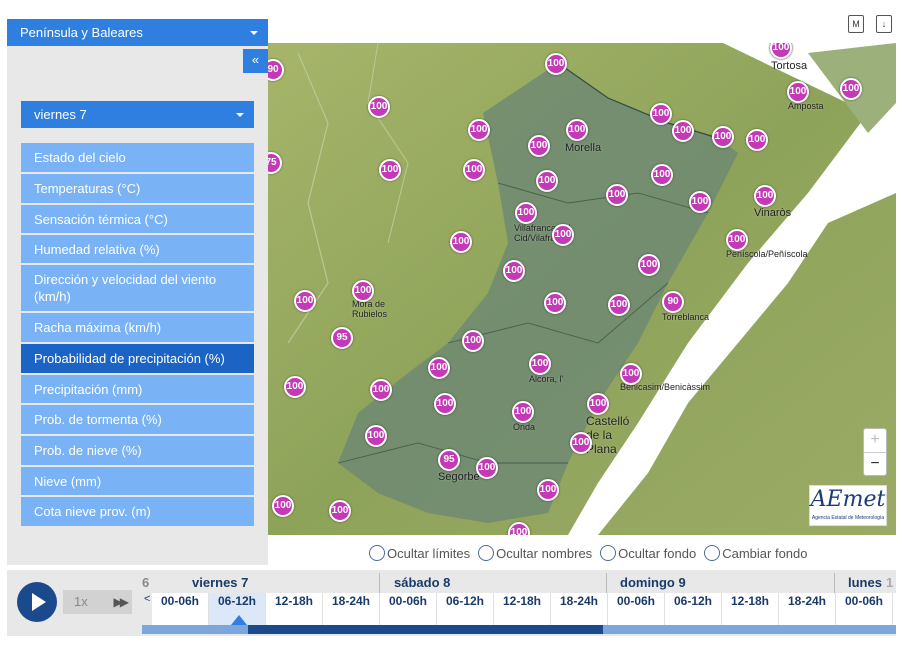  I want to click on timeline-day: viernes 7, so click(220, 582).